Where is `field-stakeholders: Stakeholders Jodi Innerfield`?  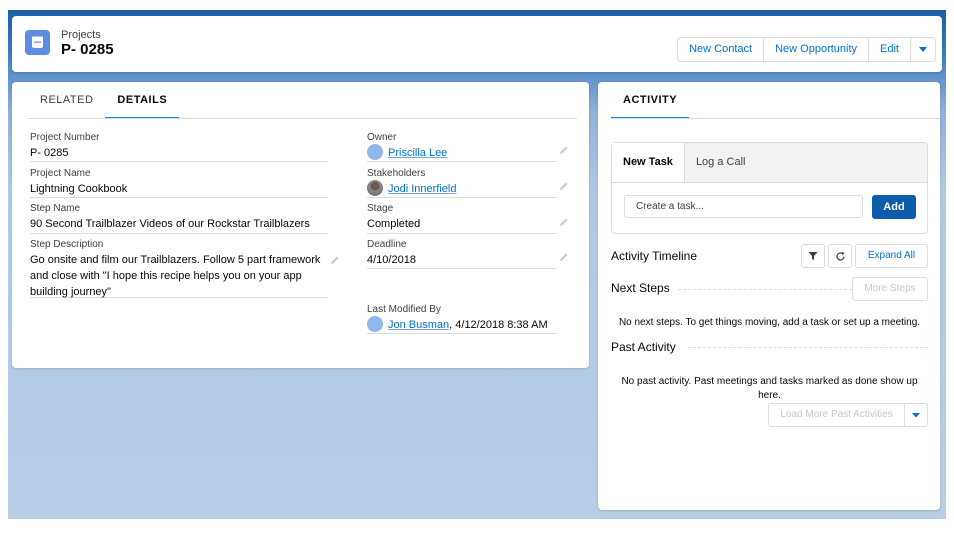 field-stakeholders: Stakeholders Jodi Innerfield is located at coordinates (467, 183).